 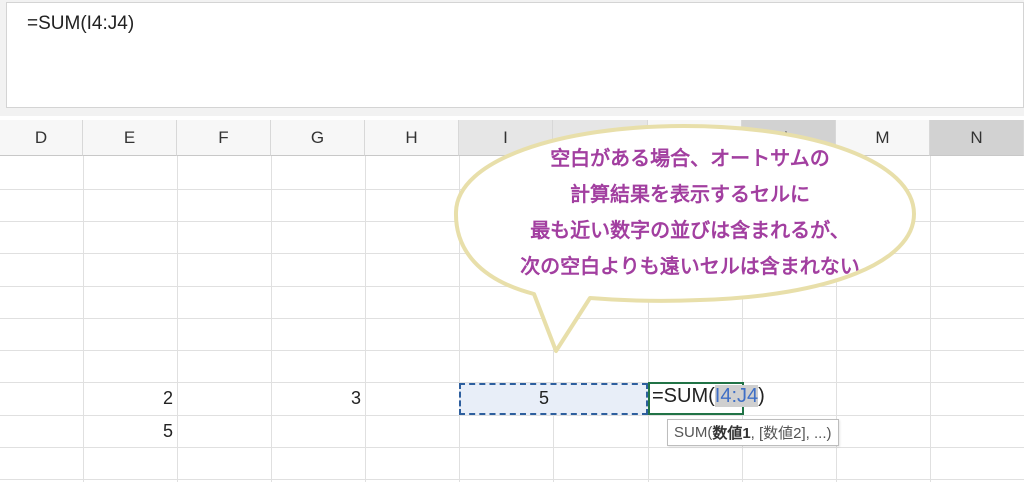 What do you see at coordinates (690, 158) in the screenshot?
I see `callout-line: 空白がある場合、オートサムの` at bounding box center [690, 158].